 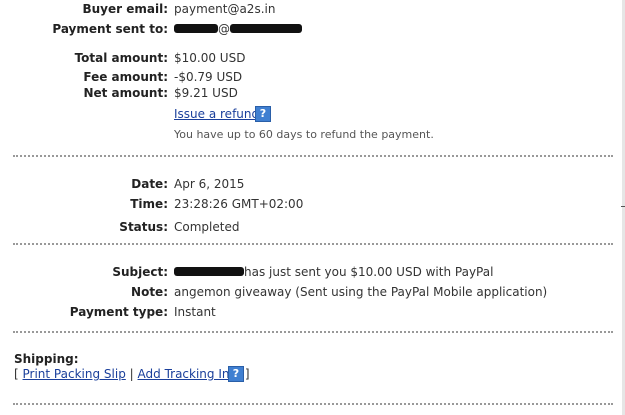 I want to click on total-amount-label: Total amount:, so click(x=121, y=58).